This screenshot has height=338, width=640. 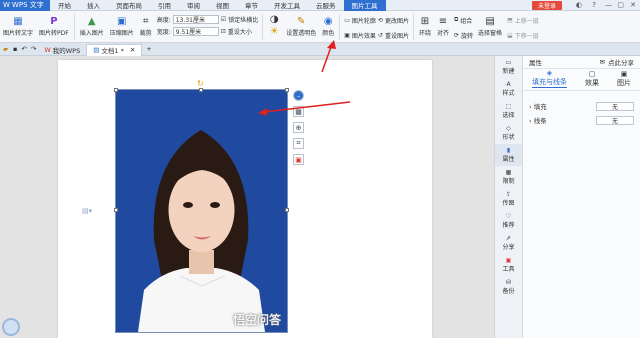 I want to click on lock-ratio-checkbox: ☑, so click(x=223, y=19).